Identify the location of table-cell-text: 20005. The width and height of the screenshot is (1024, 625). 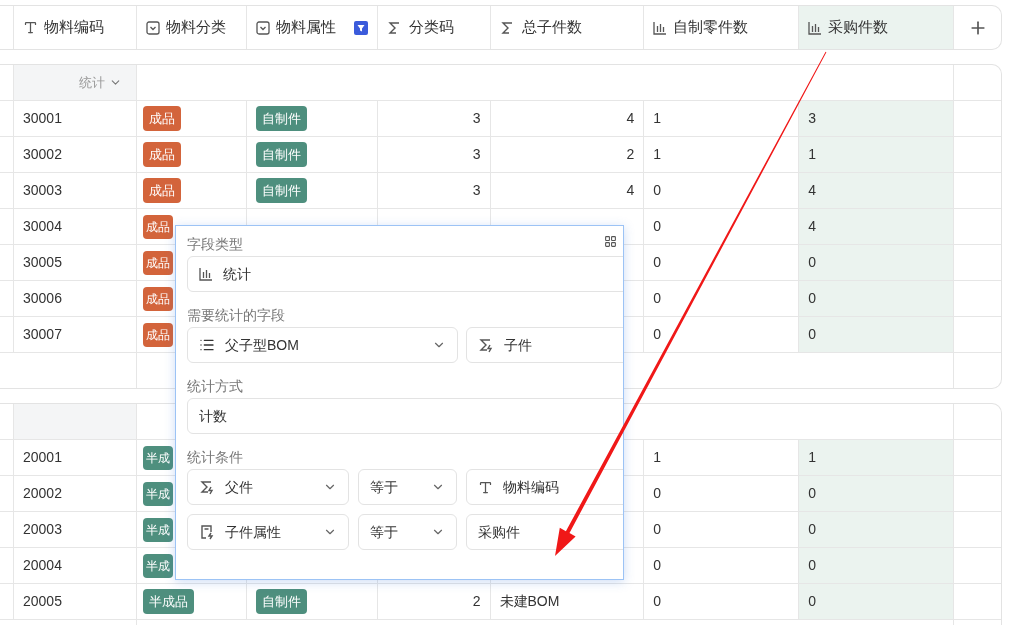
(42, 601).